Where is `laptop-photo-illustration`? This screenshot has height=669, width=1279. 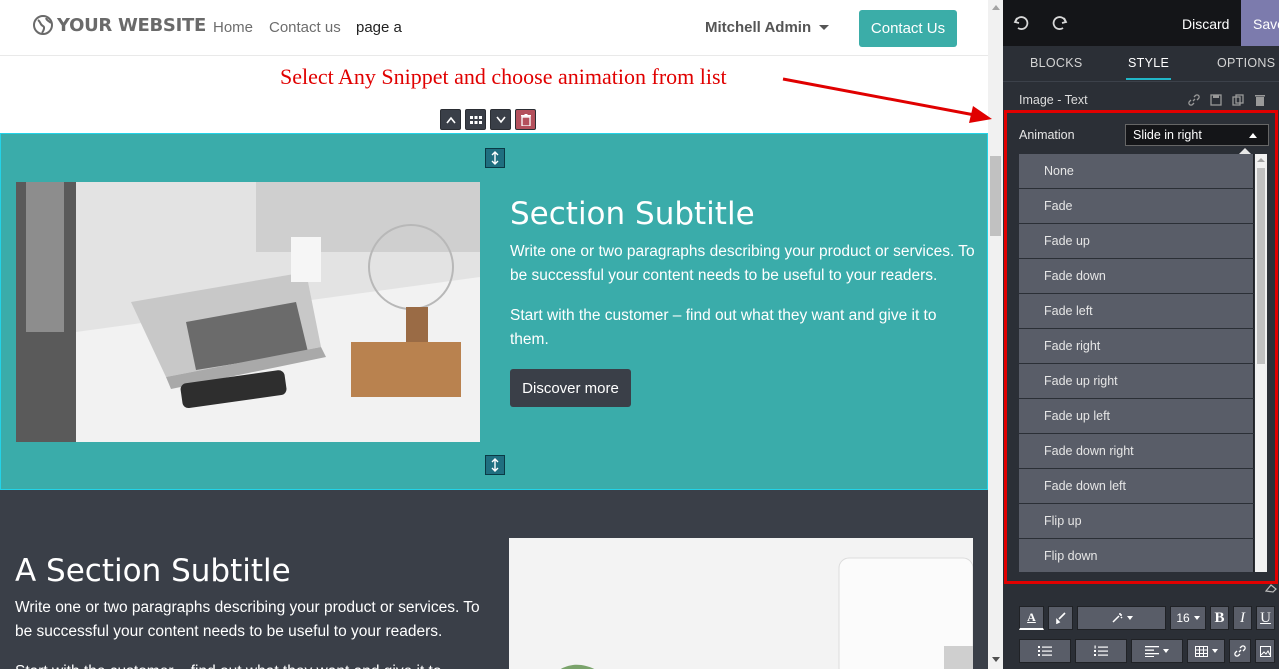 laptop-photo-illustration is located at coordinates (248, 312).